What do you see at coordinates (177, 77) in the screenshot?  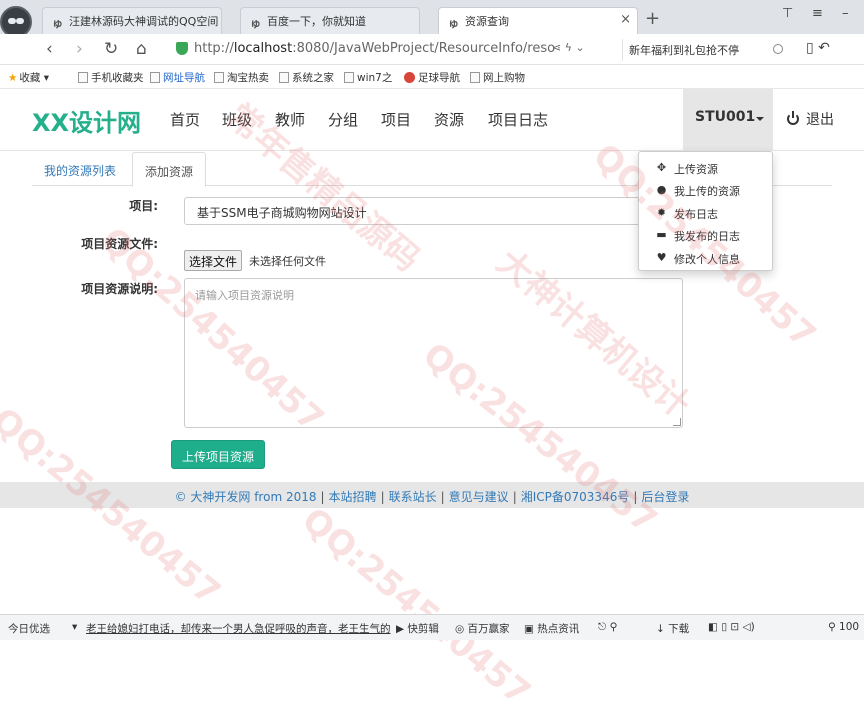 I see `bookmark-nav: 网址导航` at bounding box center [177, 77].